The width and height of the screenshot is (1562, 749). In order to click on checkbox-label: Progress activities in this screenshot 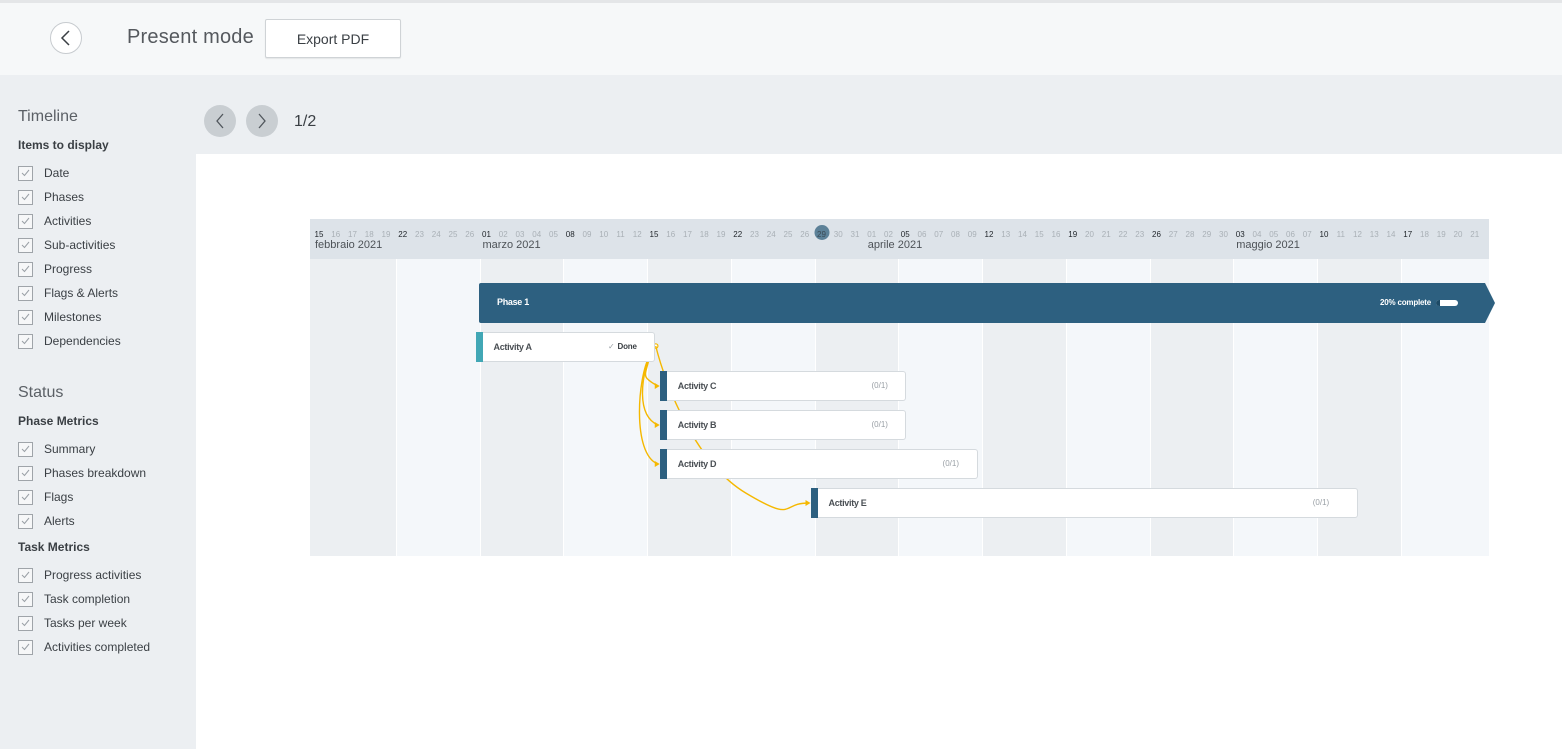, I will do `click(93, 575)`.